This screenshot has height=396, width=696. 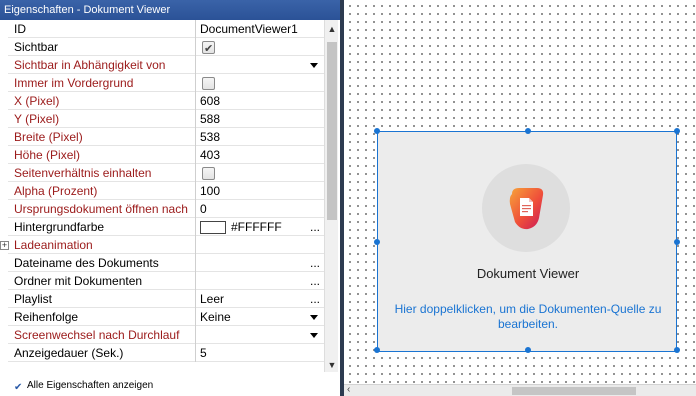 What do you see at coordinates (102, 227) in the screenshot?
I see `property-name: Hintergrundfarbe` at bounding box center [102, 227].